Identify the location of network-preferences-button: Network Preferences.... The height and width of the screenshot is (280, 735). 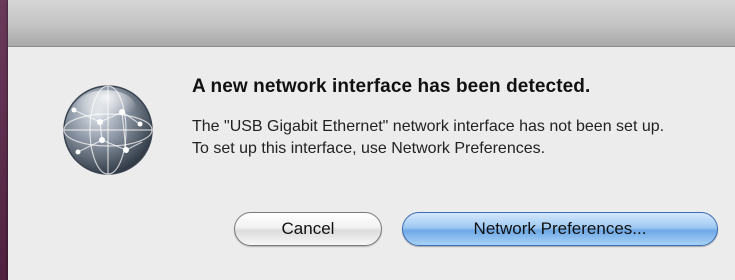
(560, 229).